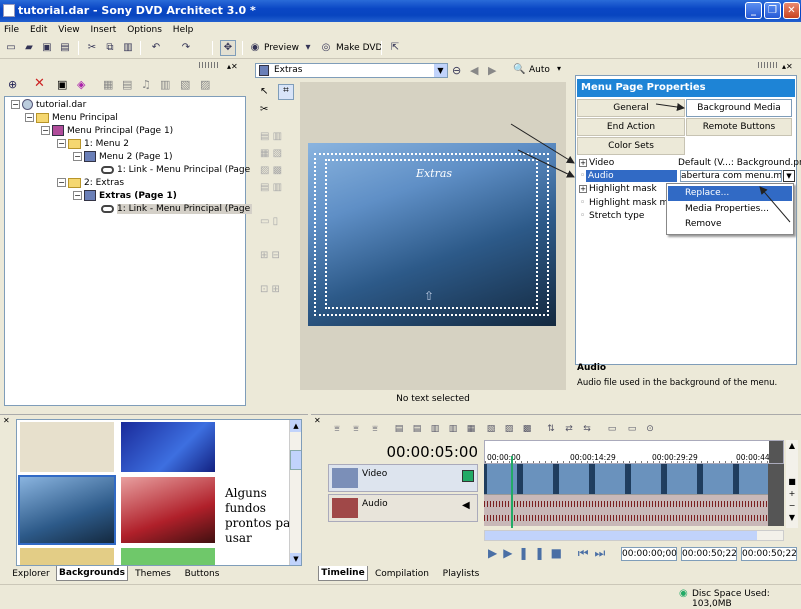 Image resolution: width=801 pixels, height=609 pixels. I want to click on tab-buttons: Buttons, so click(202, 574).